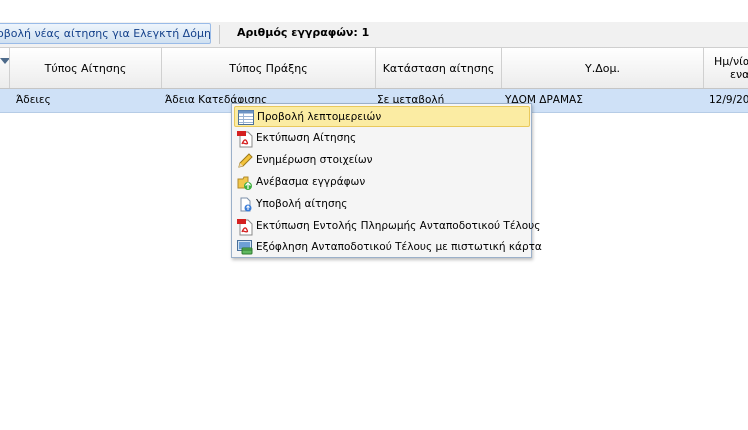 Image resolution: width=748 pixels, height=430 pixels. Describe the element at coordinates (739, 74) in the screenshot. I see `column-header-date-line2: ενα` at that location.